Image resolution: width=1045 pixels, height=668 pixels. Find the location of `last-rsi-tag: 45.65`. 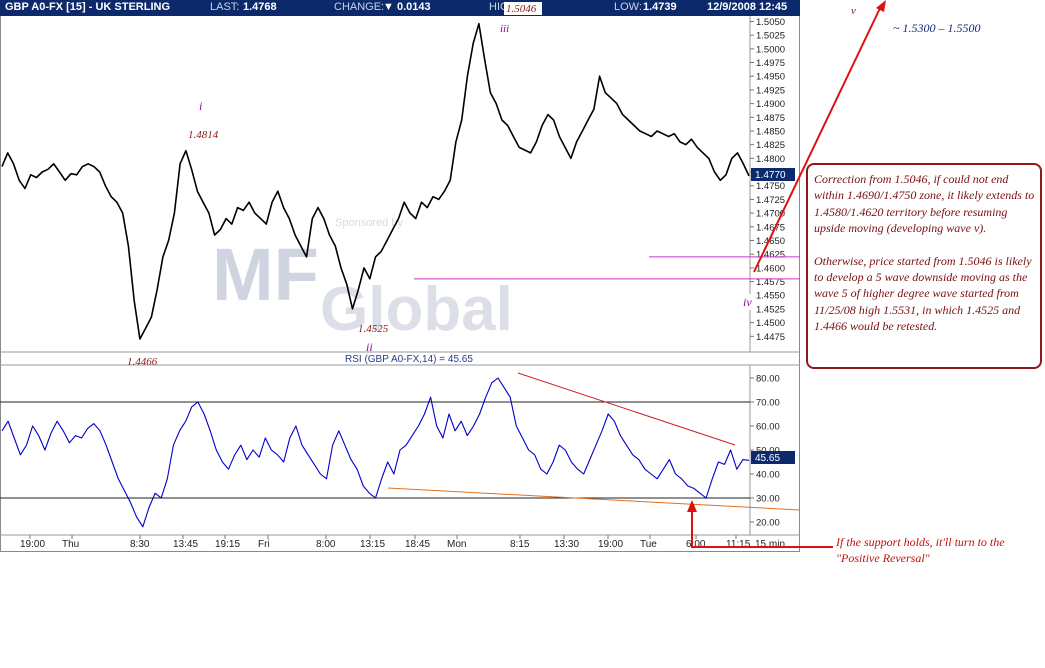

last-rsi-tag: 45.65 is located at coordinates (773, 457).